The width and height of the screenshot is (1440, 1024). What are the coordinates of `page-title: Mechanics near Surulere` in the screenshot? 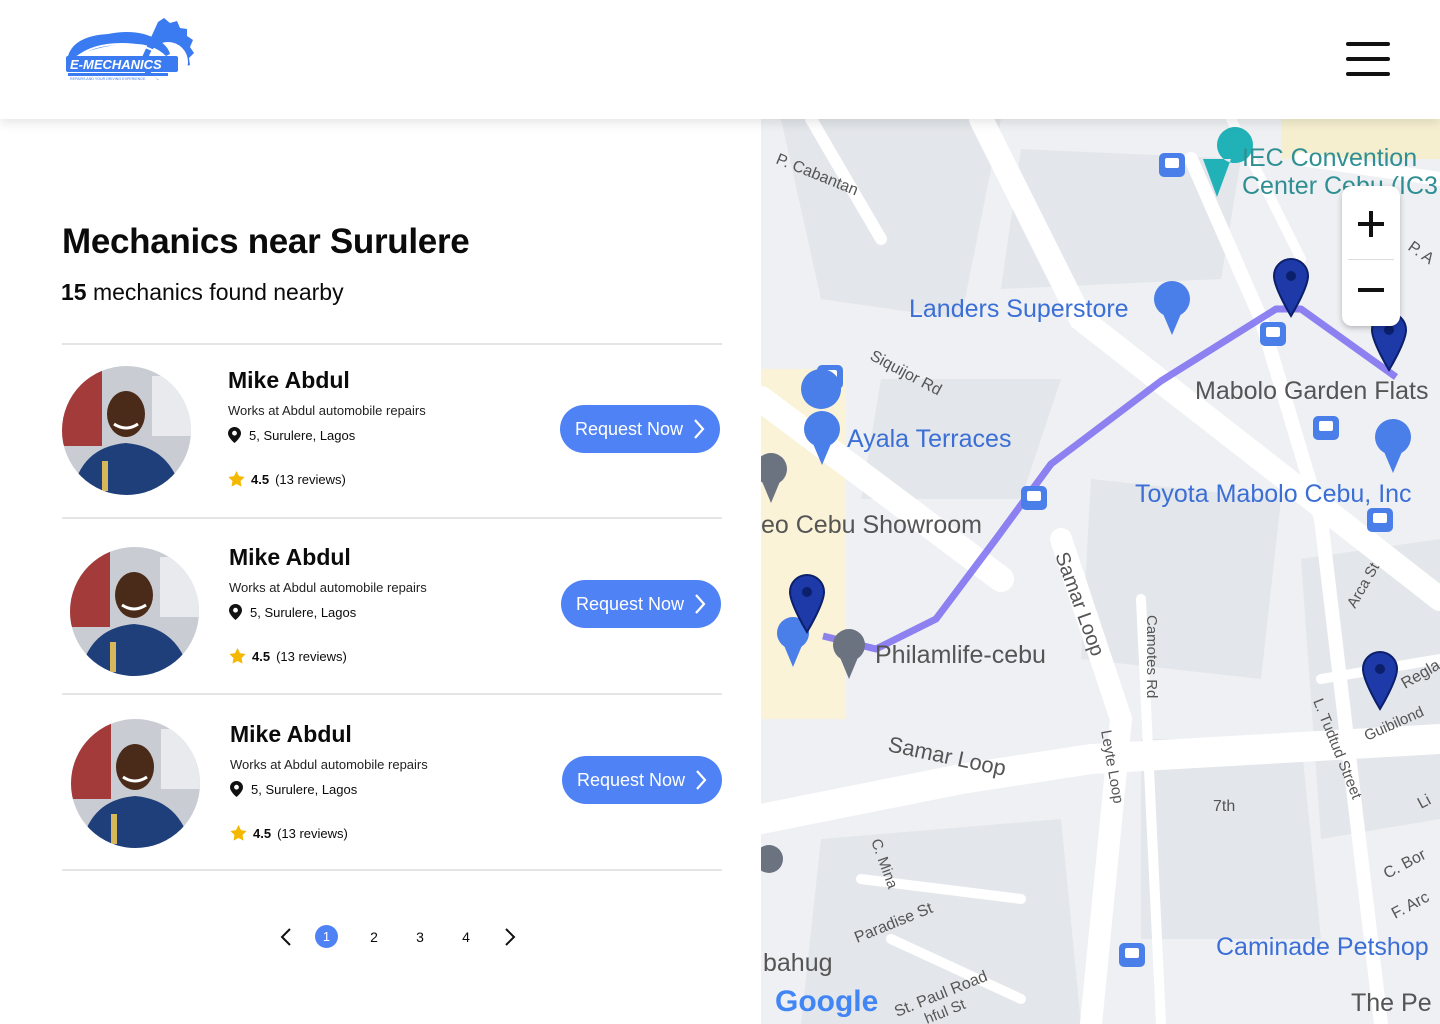 It's located at (266, 241).